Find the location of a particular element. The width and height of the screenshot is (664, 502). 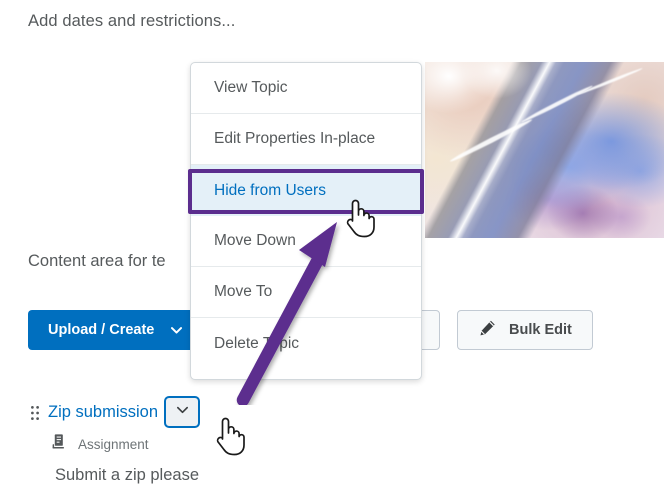

topic-actions-chevron-button is located at coordinates (182, 412).